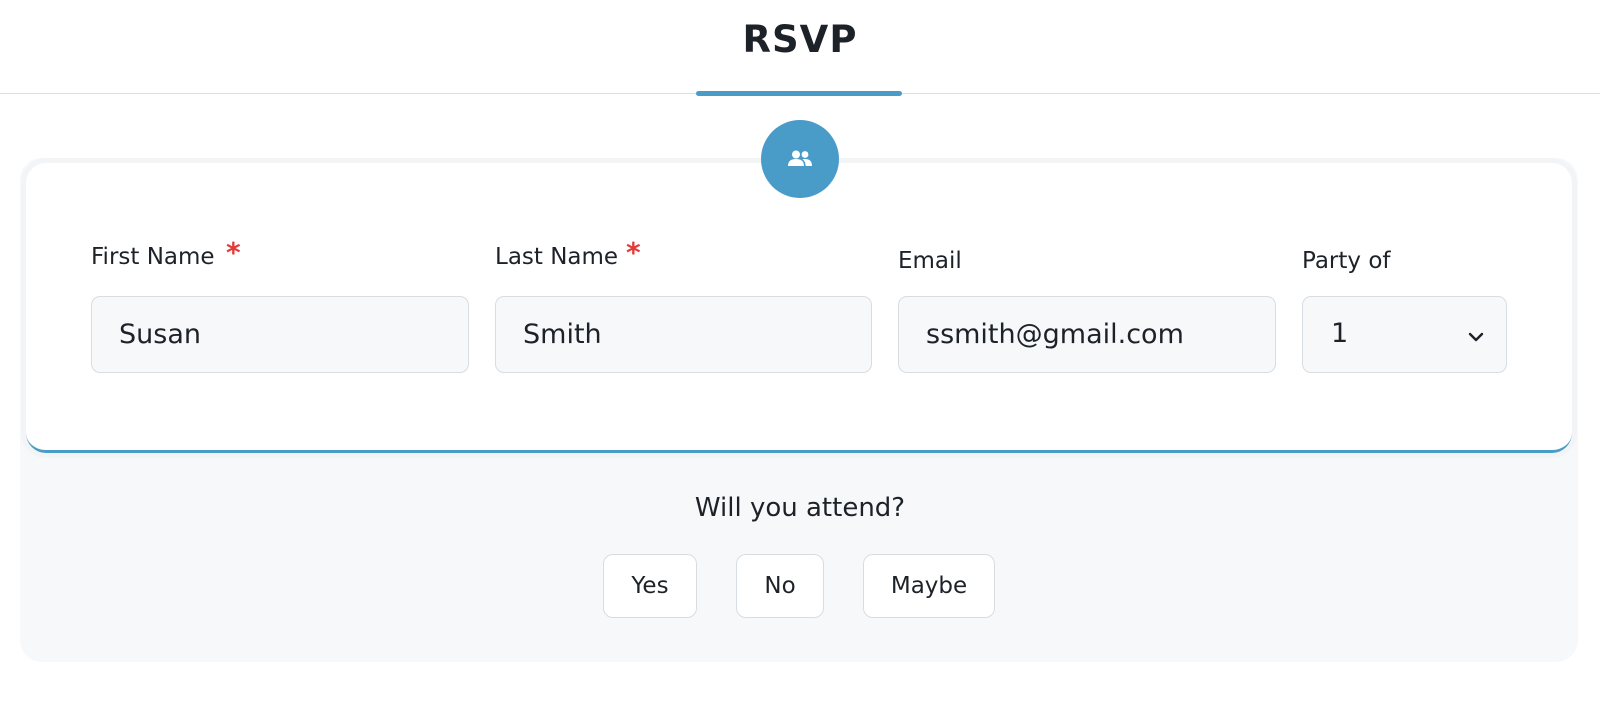 This screenshot has width=1600, height=703. I want to click on last-name-required-mark: *, so click(633, 252).